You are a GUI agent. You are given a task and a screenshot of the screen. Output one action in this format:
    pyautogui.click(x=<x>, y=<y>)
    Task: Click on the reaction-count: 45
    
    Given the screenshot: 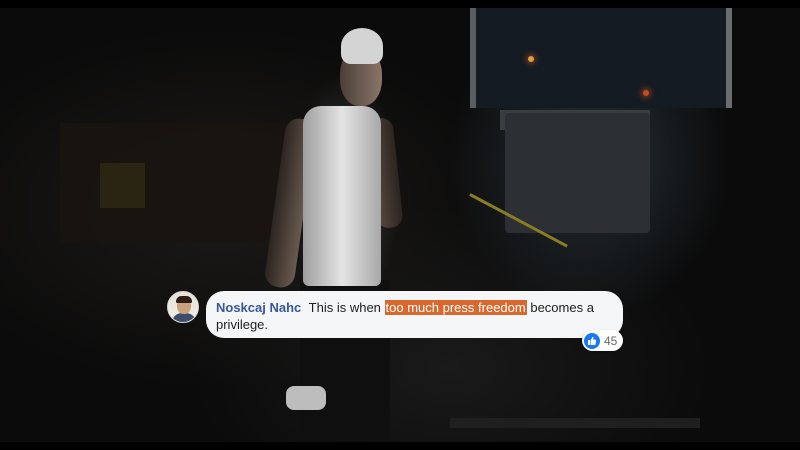 What is the action you would take?
    pyautogui.click(x=611, y=340)
    